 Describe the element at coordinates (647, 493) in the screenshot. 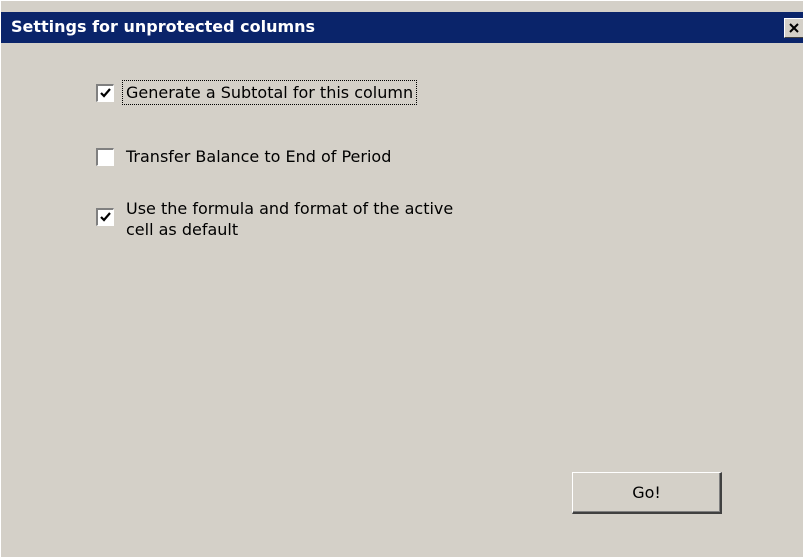

I see `go-button: Go!` at that location.